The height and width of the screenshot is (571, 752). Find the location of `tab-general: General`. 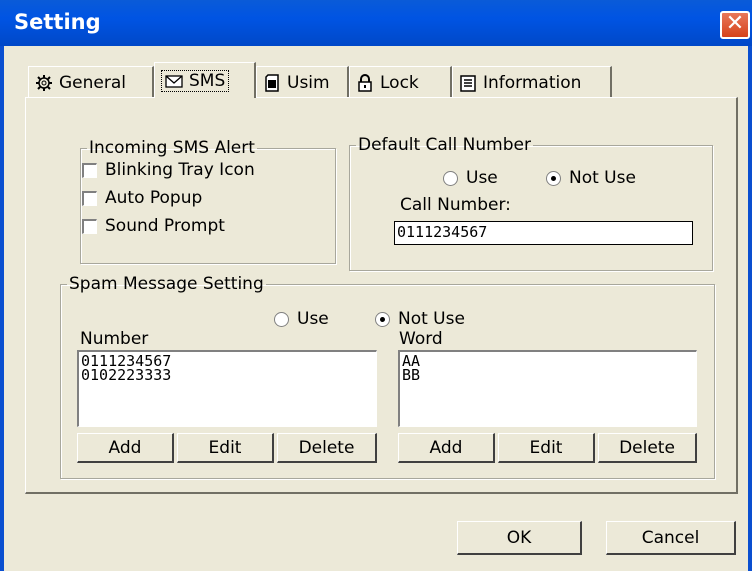

tab-general: General is located at coordinates (91, 82).